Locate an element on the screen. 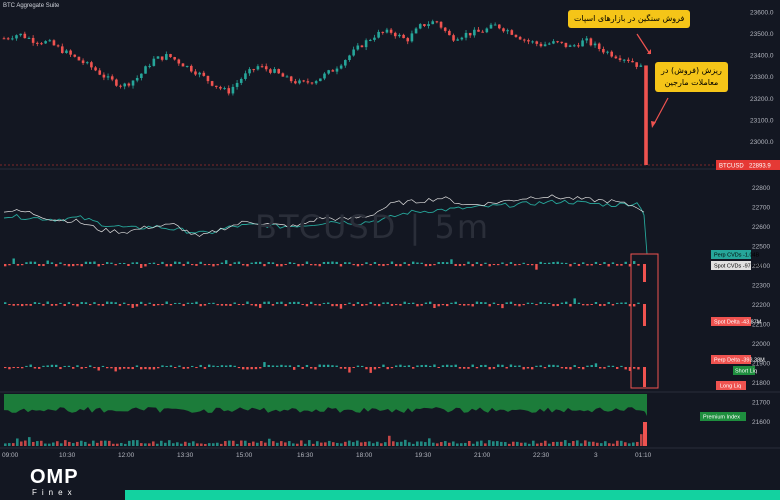 The image size is (780, 500). footer-accent-bar is located at coordinates (452, 495).